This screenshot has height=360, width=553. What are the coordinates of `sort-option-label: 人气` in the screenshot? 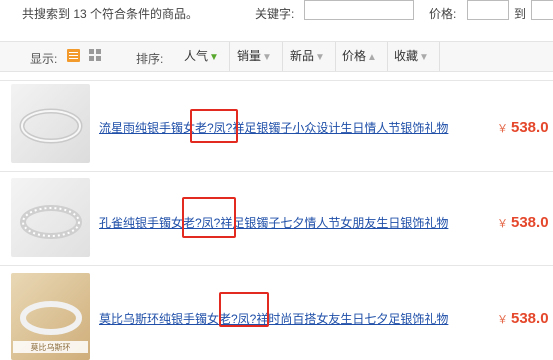 It's located at (196, 56).